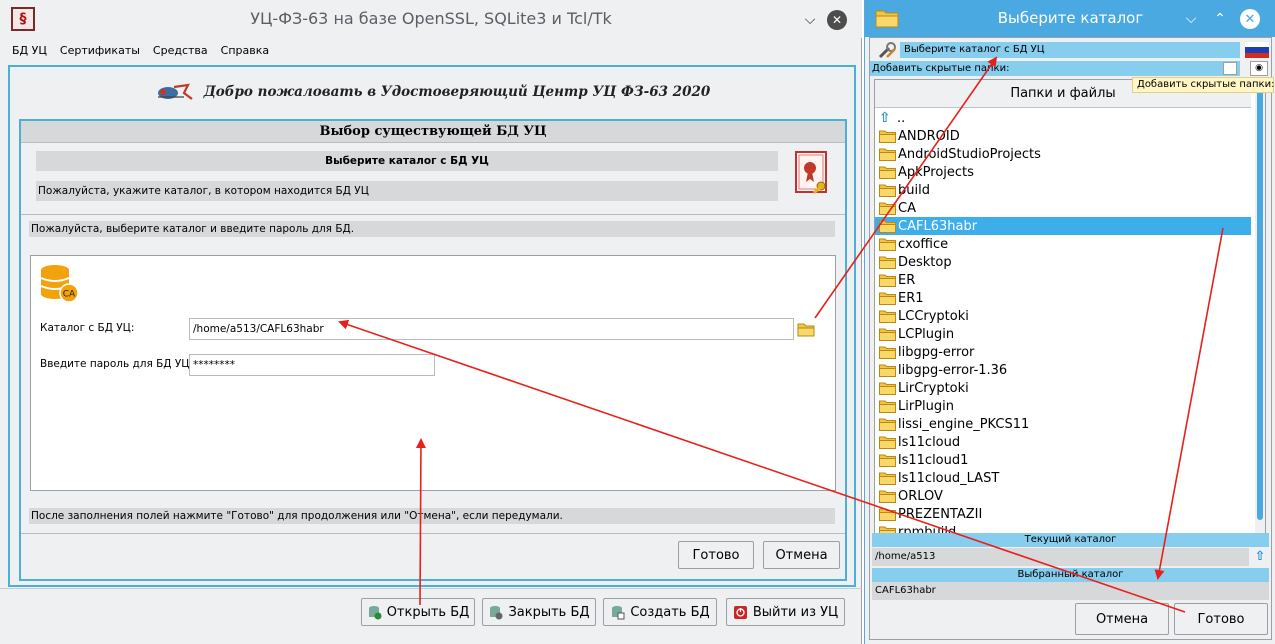 The image size is (1275, 644). What do you see at coordinates (810, 20) in the screenshot?
I see `minimize-icon: ⌵` at bounding box center [810, 20].